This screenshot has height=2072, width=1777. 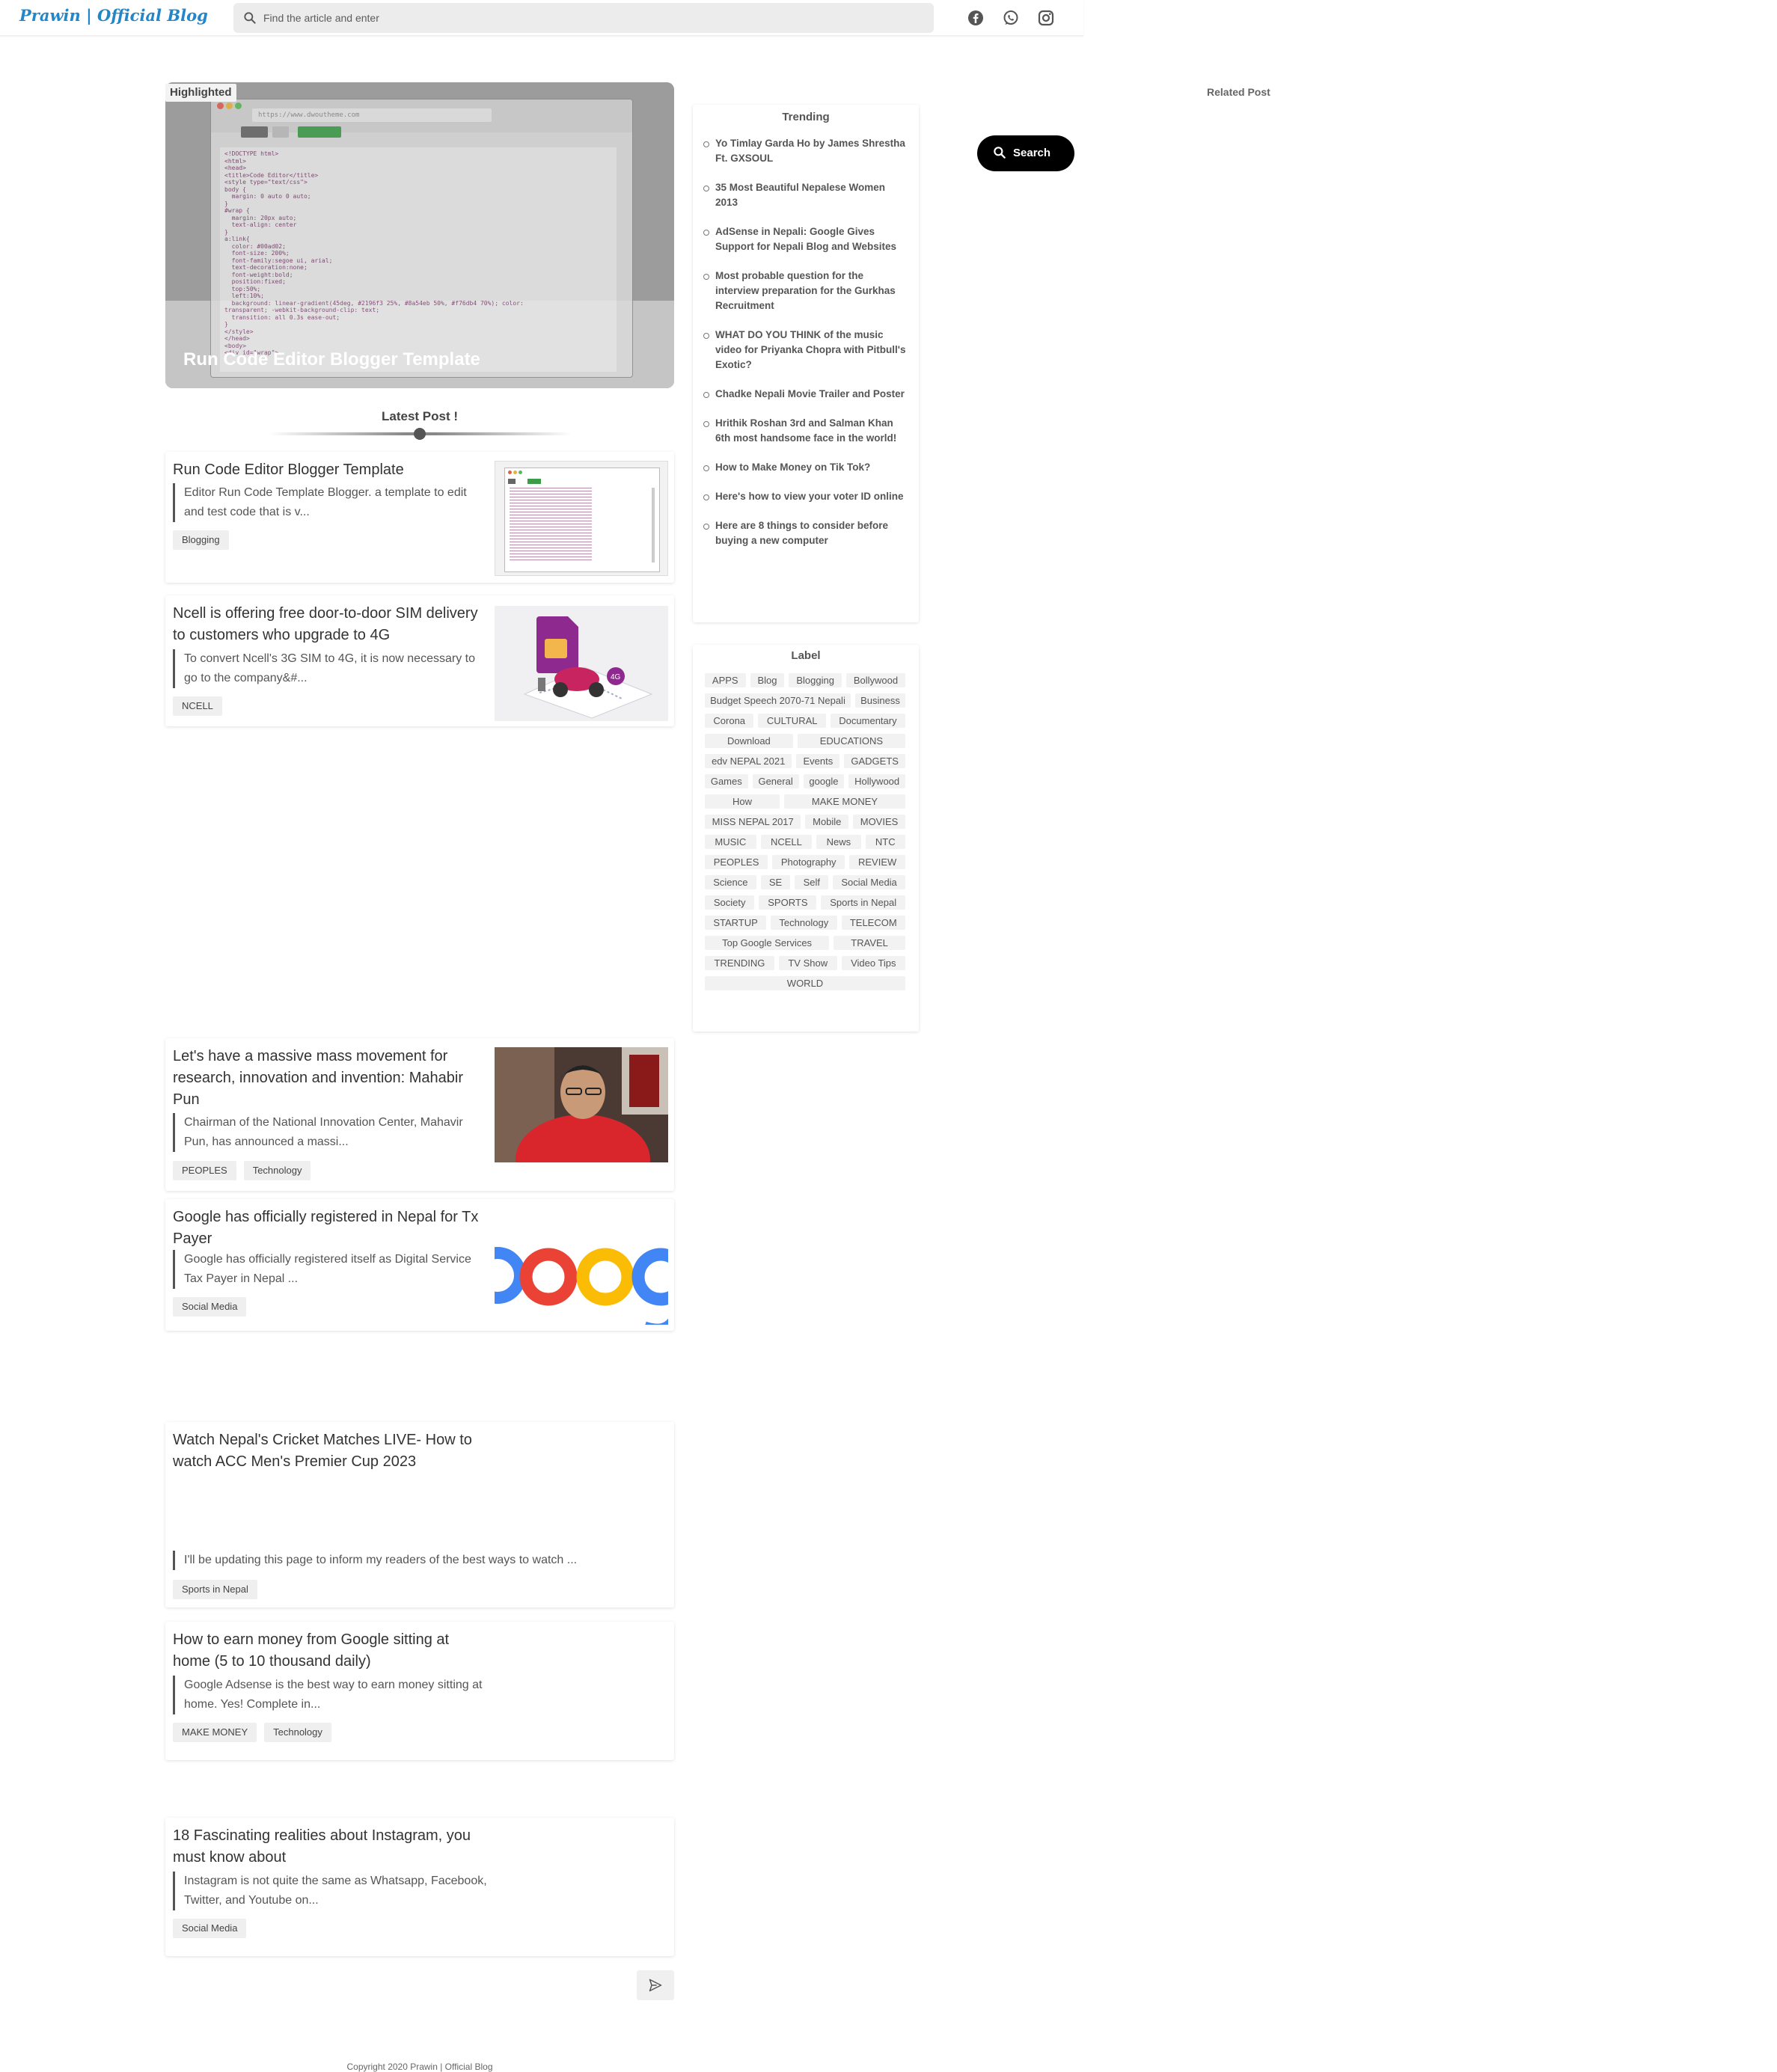 What do you see at coordinates (805, 195) in the screenshot?
I see `trending-item: 35 Most Beautiful Nepalese Women 2013` at bounding box center [805, 195].